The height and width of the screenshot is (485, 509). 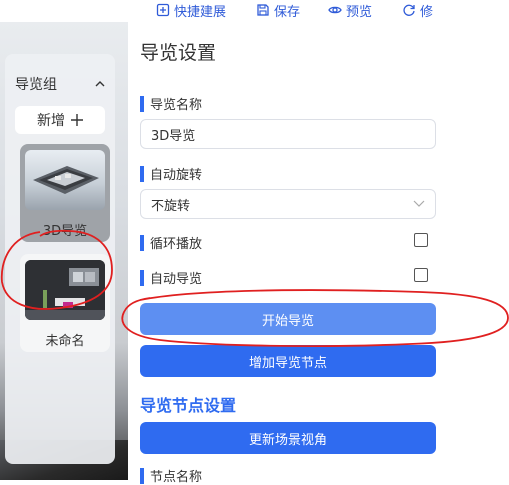 I want to click on eye-icon, so click(x=335, y=10).